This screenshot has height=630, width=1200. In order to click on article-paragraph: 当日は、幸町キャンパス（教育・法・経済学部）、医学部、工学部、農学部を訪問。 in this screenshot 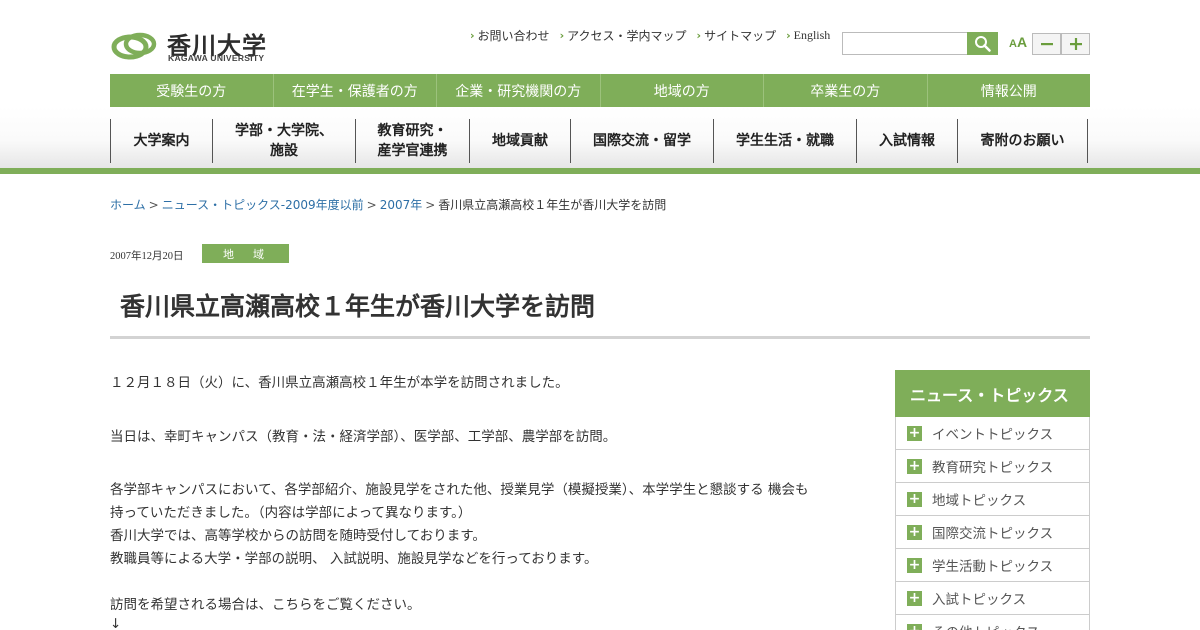, I will do `click(363, 437)`.